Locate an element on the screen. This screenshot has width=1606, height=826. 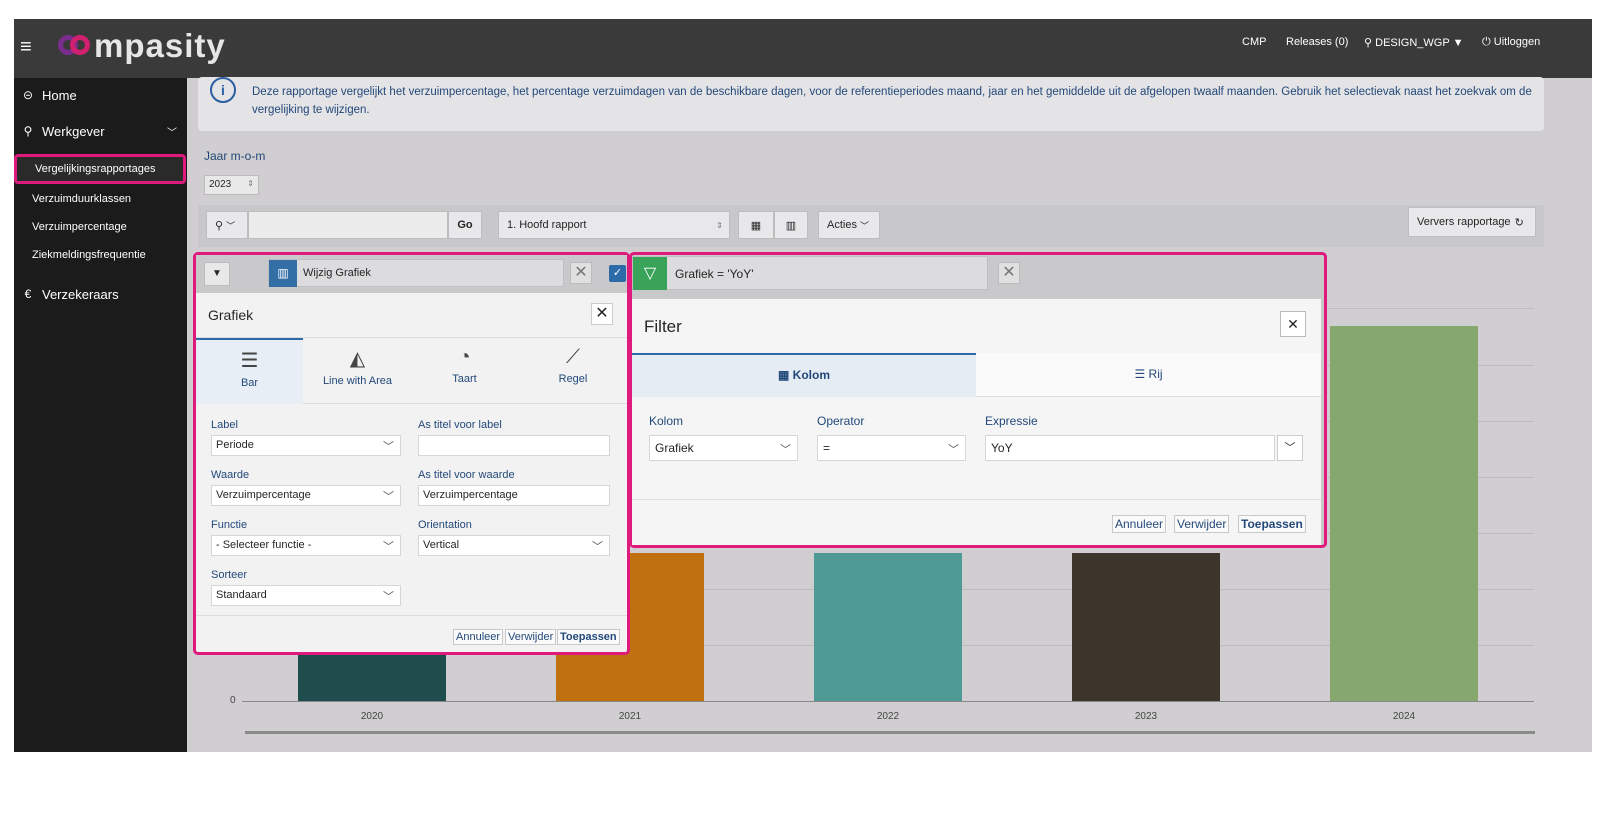
expression-field-label: Expressie is located at coordinates (1011, 421).